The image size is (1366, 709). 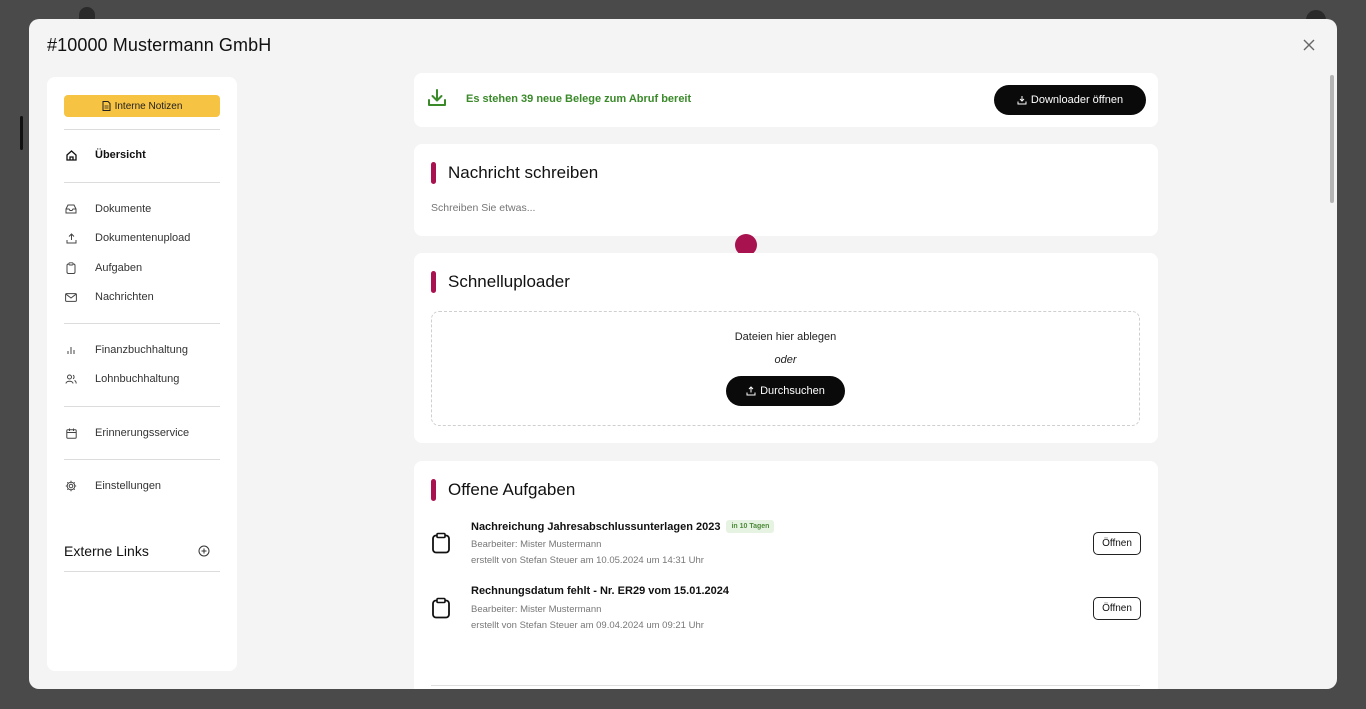 I want to click on sidebar-item-financial-accounting: Finanzbuchhaltung, so click(x=142, y=350).